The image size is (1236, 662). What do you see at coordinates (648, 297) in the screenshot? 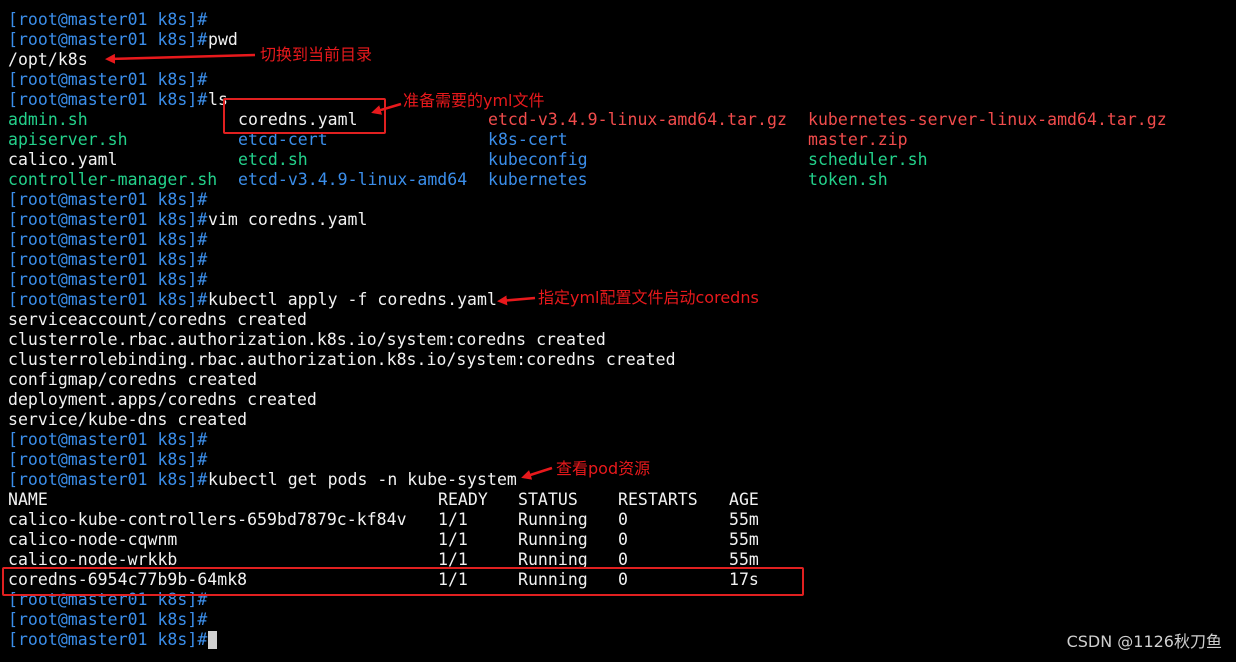
I see `annotation-apply-yml: 指定yml配置文件启动coredns` at bounding box center [648, 297].